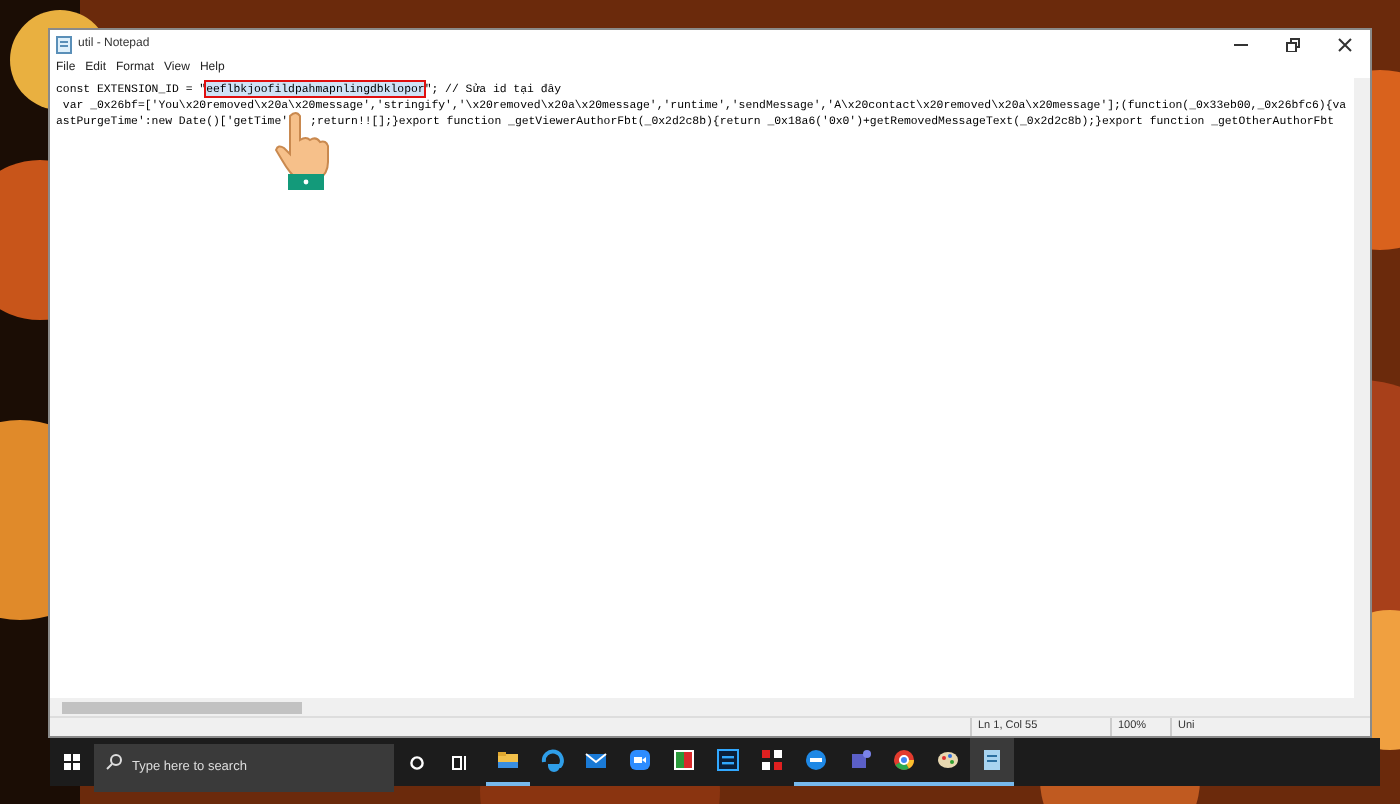 The width and height of the screenshot is (1400, 804). What do you see at coordinates (596, 760) in the screenshot?
I see `mail-icon` at bounding box center [596, 760].